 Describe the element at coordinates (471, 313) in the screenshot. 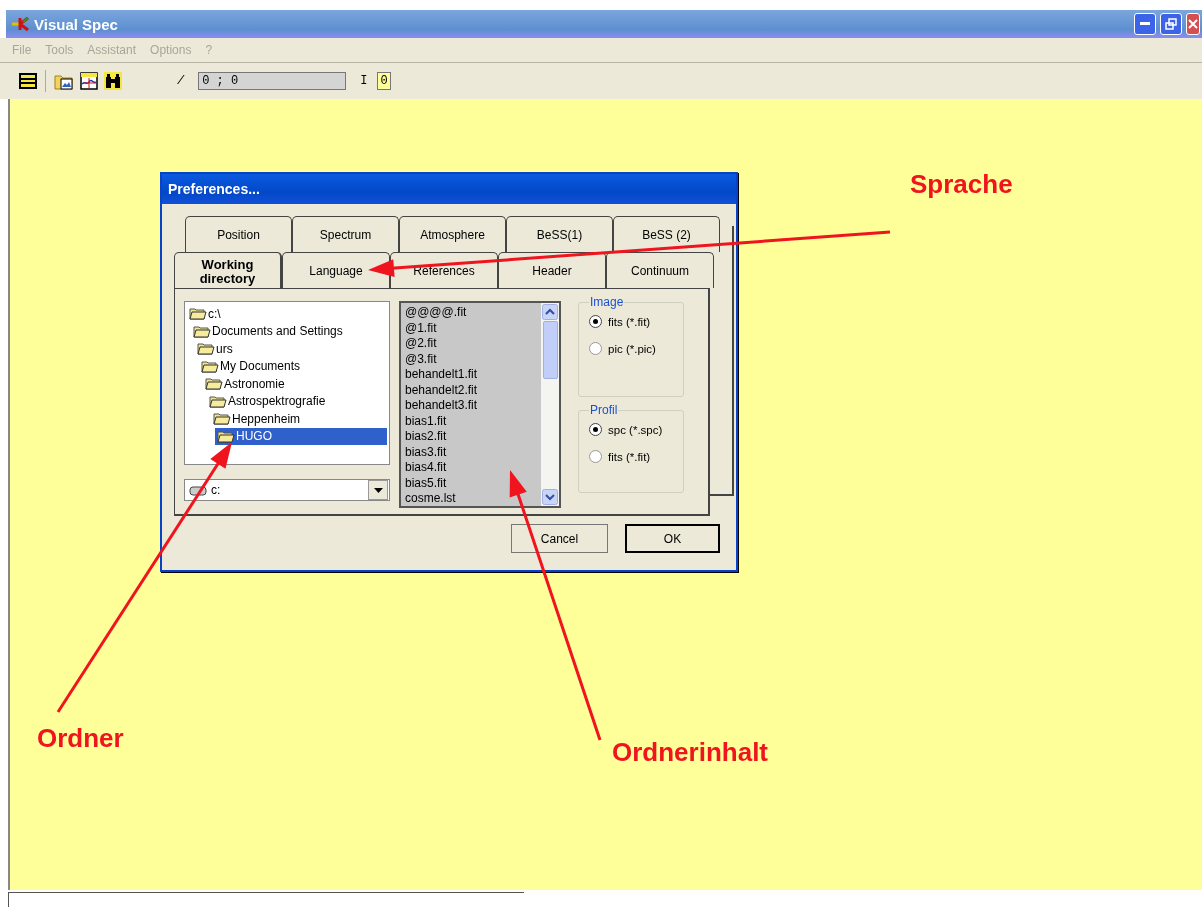

I see `list-entry: @@@@.fit` at that location.